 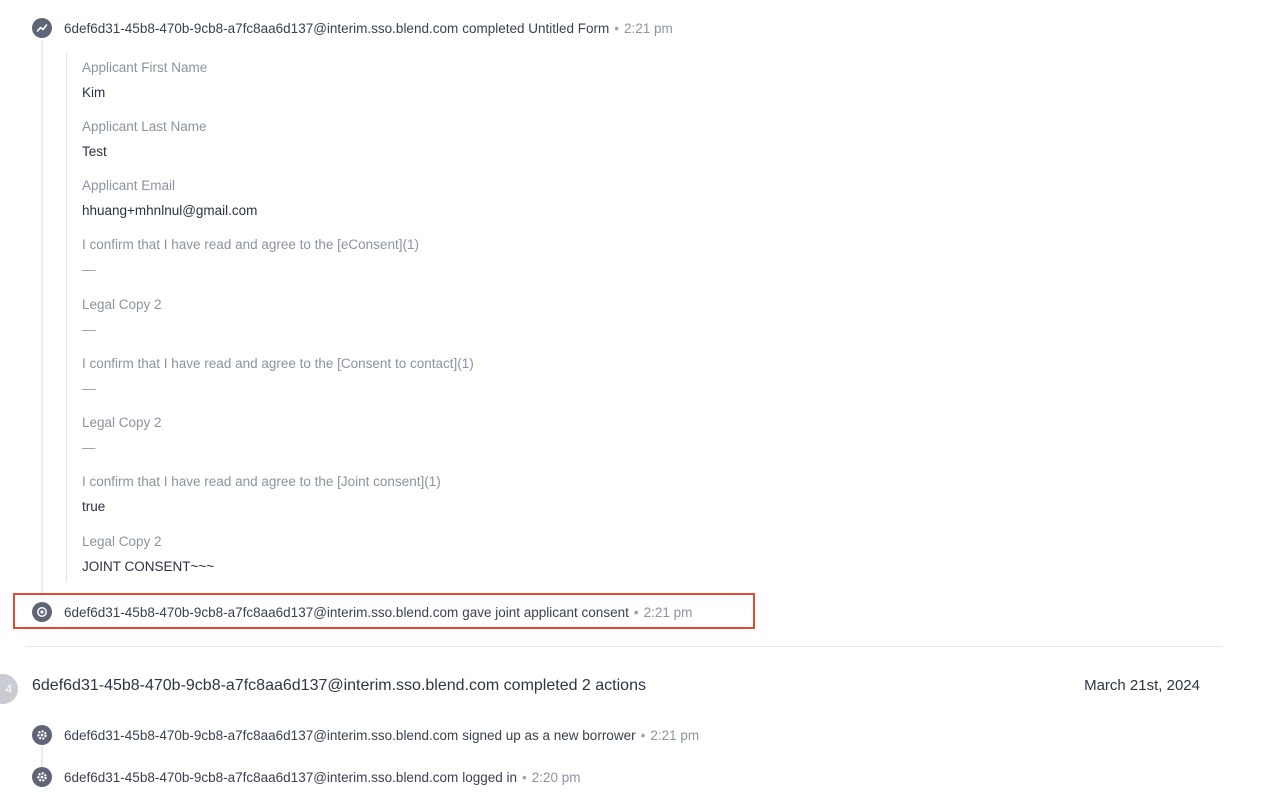 What do you see at coordinates (624, 646) in the screenshot?
I see `section-divider` at bounding box center [624, 646].